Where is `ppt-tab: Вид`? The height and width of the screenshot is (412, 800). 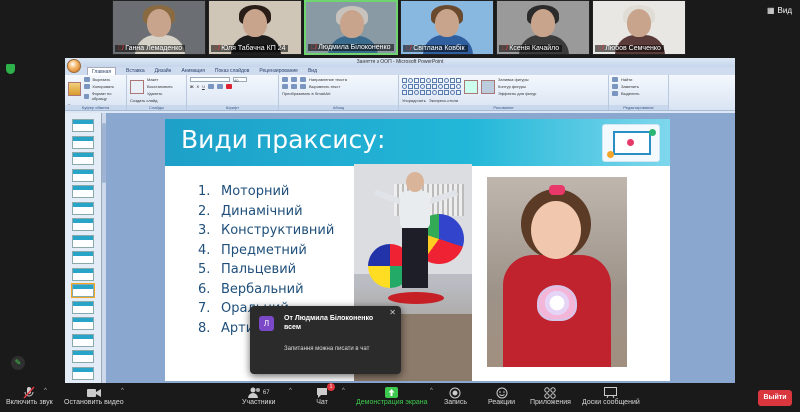
ppt-tab: Вид is located at coordinates (312, 71).